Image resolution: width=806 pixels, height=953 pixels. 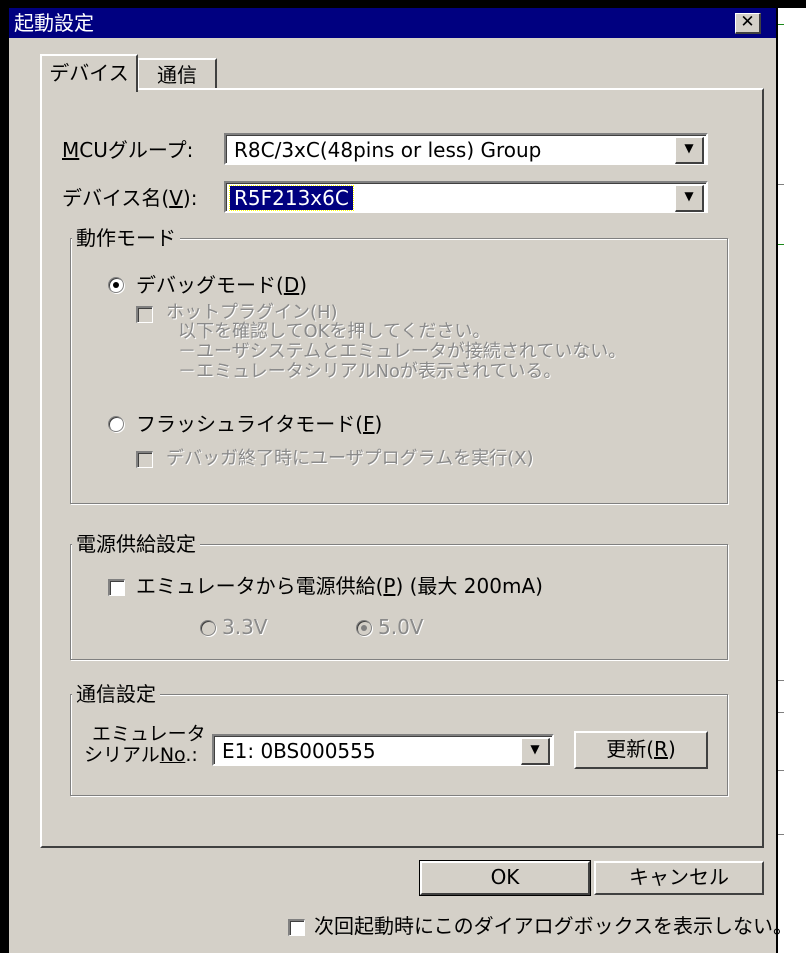 What do you see at coordinates (403, 4) in the screenshot?
I see `backdrop-top-border` at bounding box center [403, 4].